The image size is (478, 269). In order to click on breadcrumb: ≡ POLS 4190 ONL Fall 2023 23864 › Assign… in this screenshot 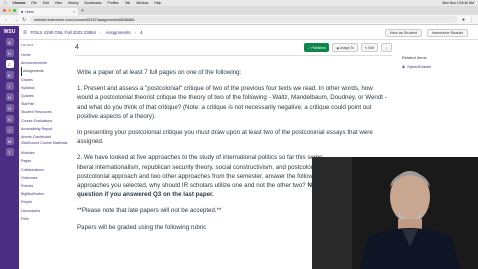, I will do `click(248, 33)`.